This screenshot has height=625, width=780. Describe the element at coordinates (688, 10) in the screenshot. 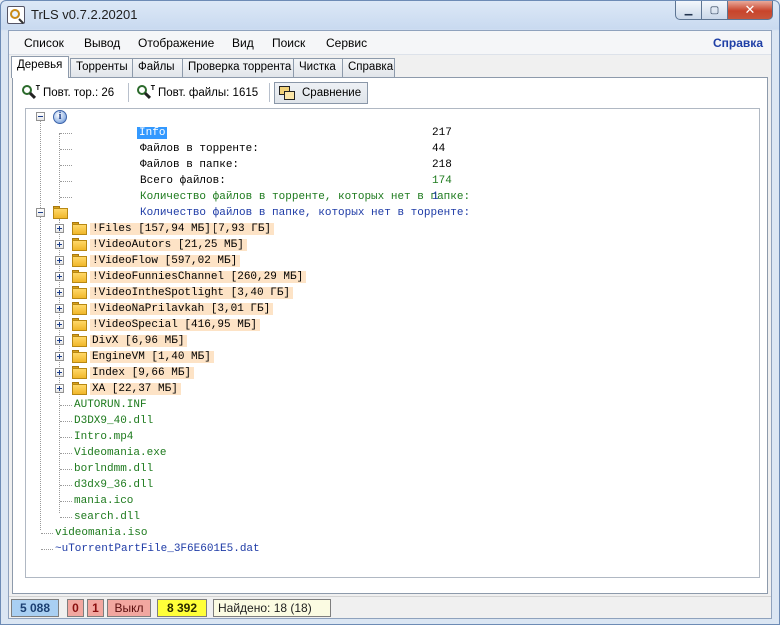

I see `minimize-button: ▁` at that location.